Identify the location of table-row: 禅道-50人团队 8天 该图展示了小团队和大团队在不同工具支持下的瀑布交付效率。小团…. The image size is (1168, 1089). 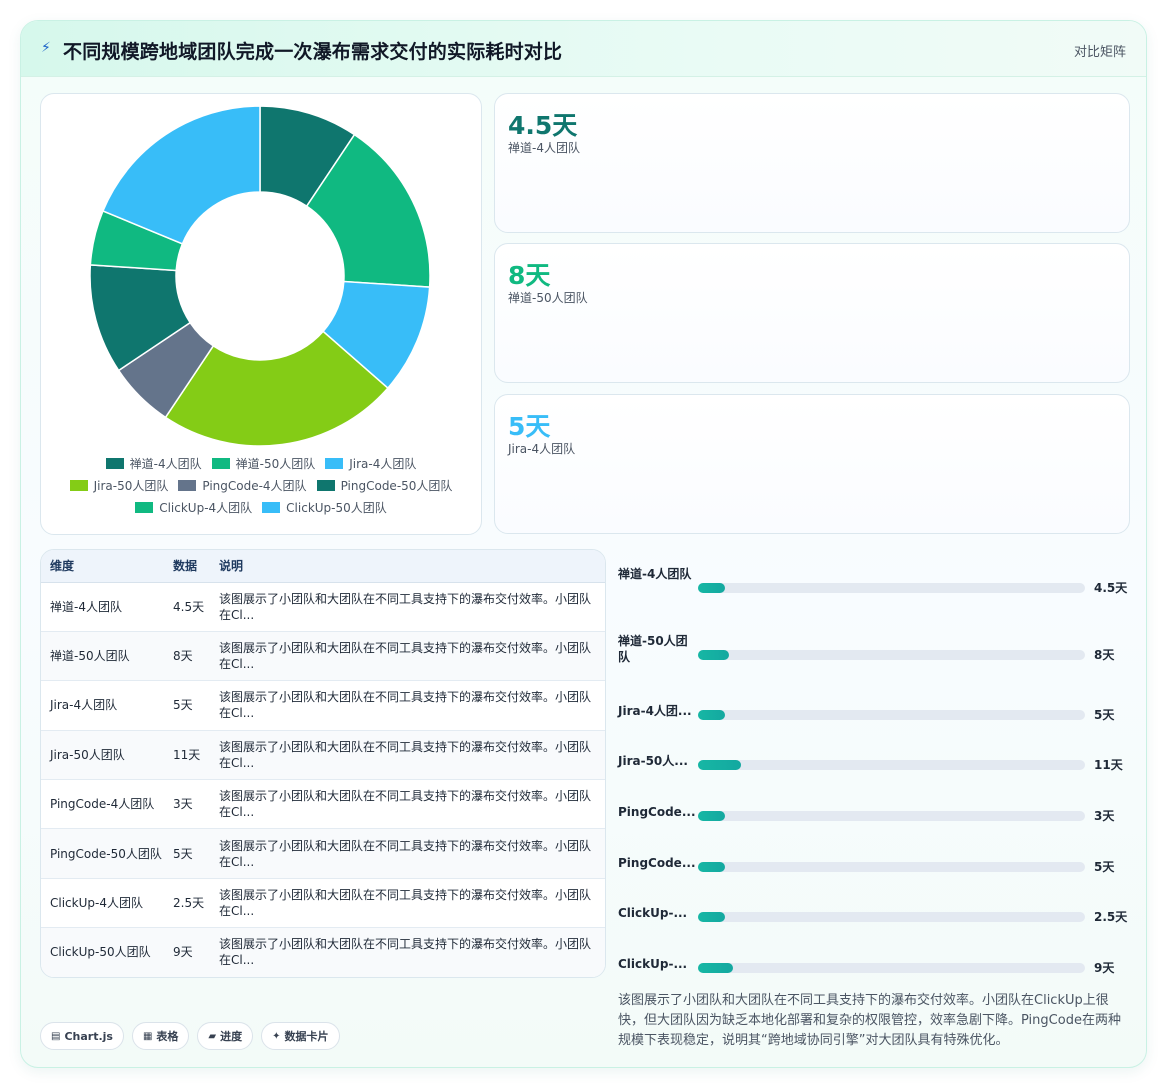
(323, 656).